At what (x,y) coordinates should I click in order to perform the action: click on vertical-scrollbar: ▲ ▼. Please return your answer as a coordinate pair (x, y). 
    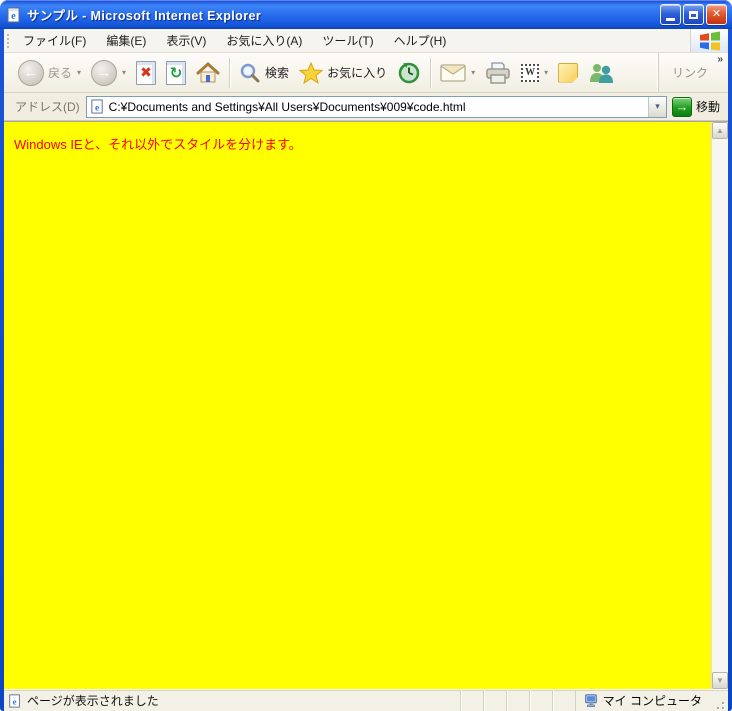
    Looking at the image, I should click on (719, 405).